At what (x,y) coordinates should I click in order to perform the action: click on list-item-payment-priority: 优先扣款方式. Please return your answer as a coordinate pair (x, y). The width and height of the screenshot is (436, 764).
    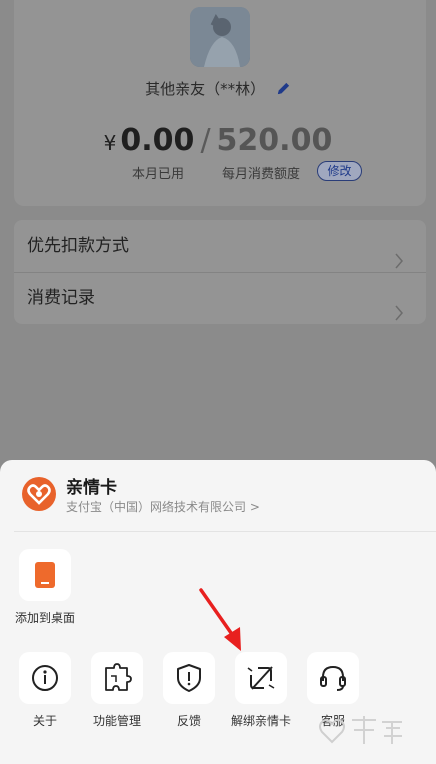
    Looking at the image, I should click on (220, 246).